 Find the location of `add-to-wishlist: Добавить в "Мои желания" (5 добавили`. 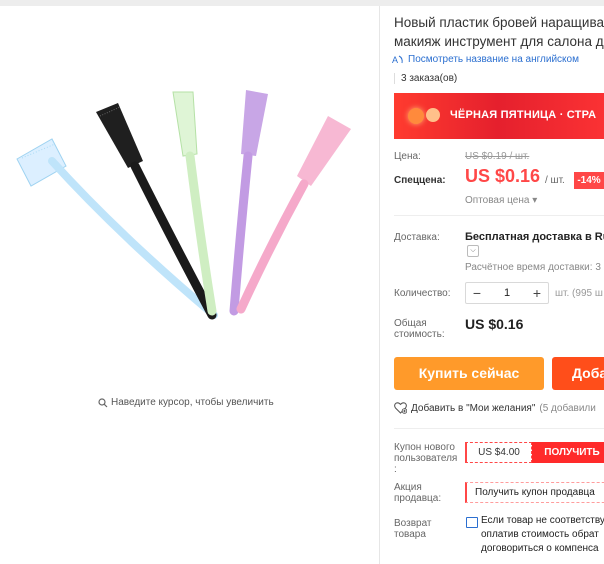

add-to-wishlist: Добавить в "Мои желания" (5 добавили is located at coordinates (495, 408).